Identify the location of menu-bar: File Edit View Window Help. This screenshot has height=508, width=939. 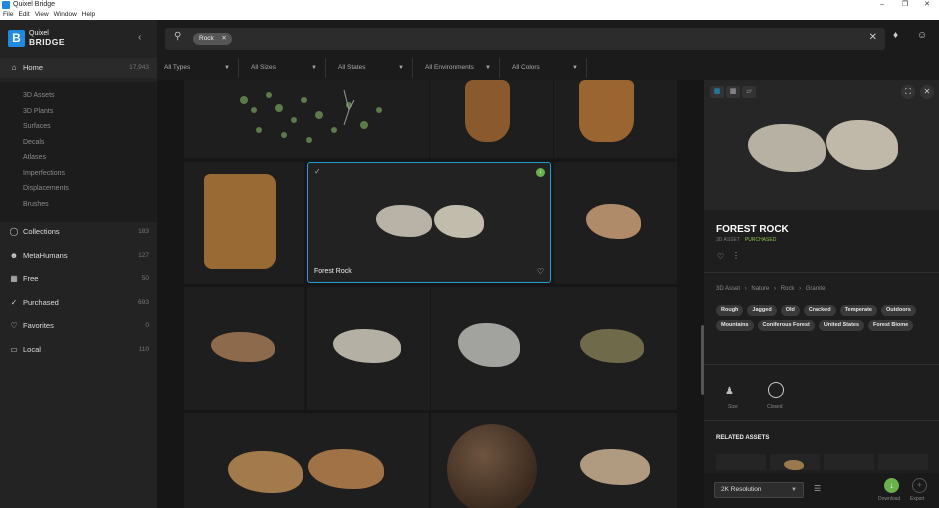
(469, 15).